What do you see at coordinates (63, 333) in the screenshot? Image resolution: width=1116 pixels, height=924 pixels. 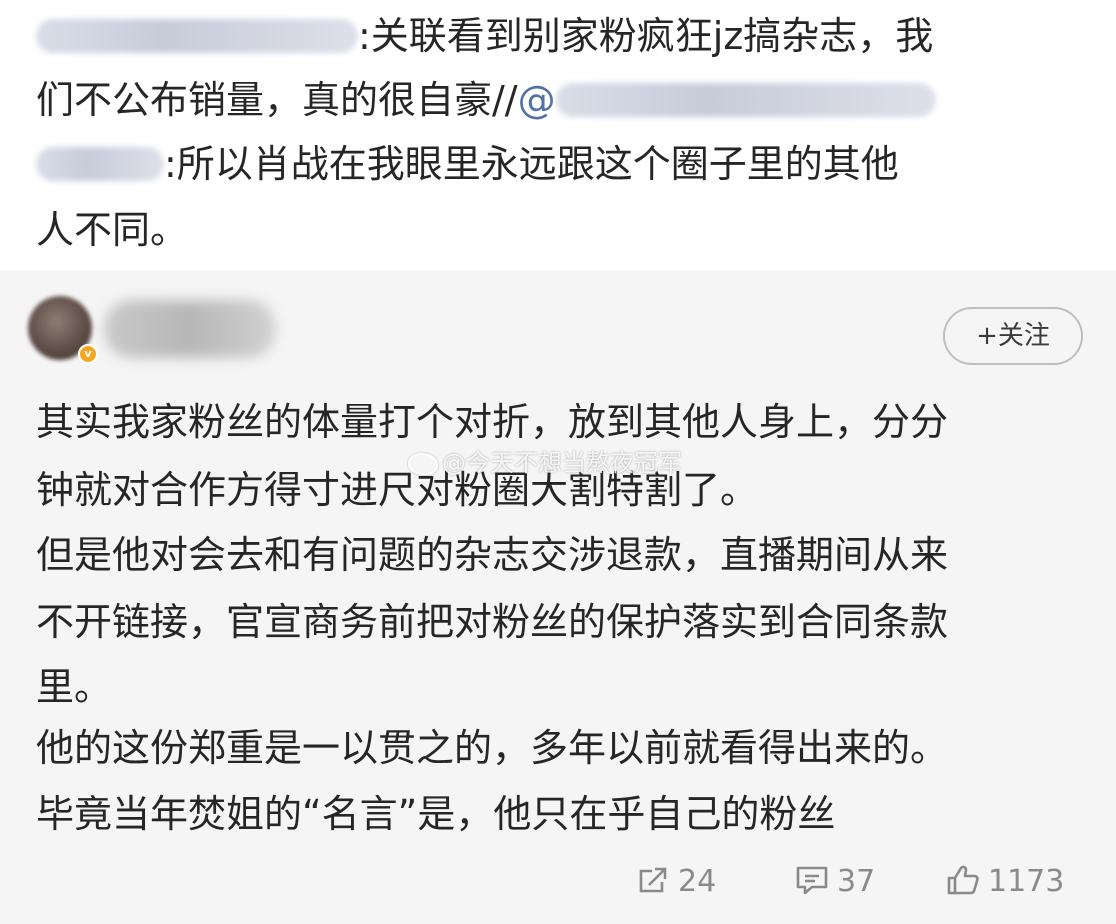 I see `author-avatar: v` at bounding box center [63, 333].